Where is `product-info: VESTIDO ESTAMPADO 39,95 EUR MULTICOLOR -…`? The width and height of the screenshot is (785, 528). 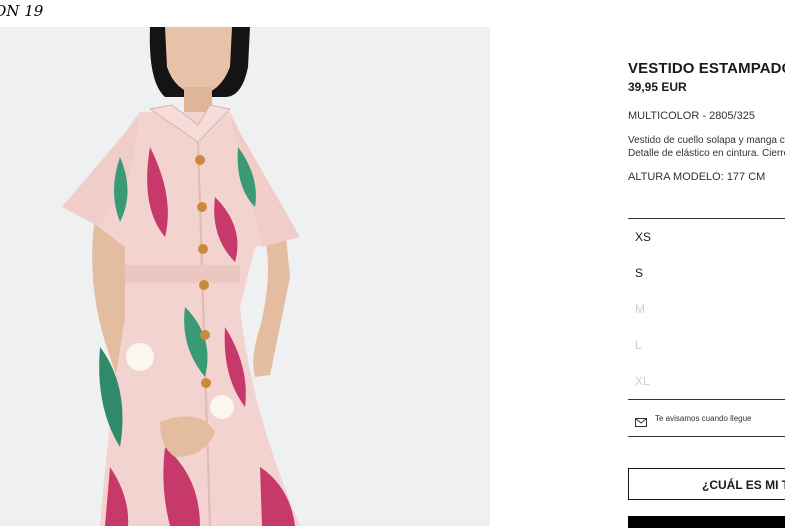
product-info: VESTIDO ESTAMPADO 39,95 EUR MULTICOLOR -… is located at coordinates (706, 121).